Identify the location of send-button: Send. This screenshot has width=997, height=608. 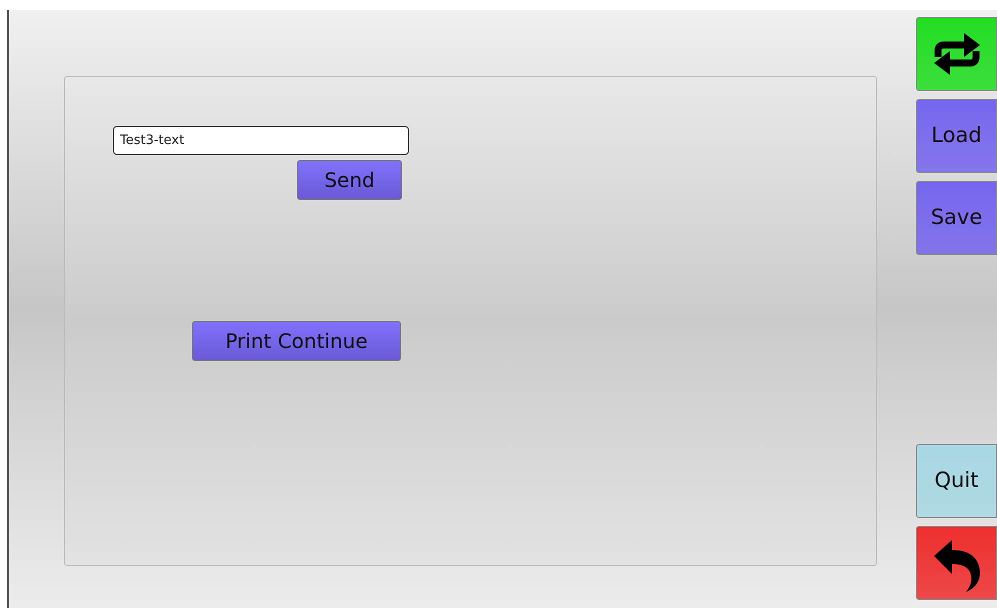
(349, 180).